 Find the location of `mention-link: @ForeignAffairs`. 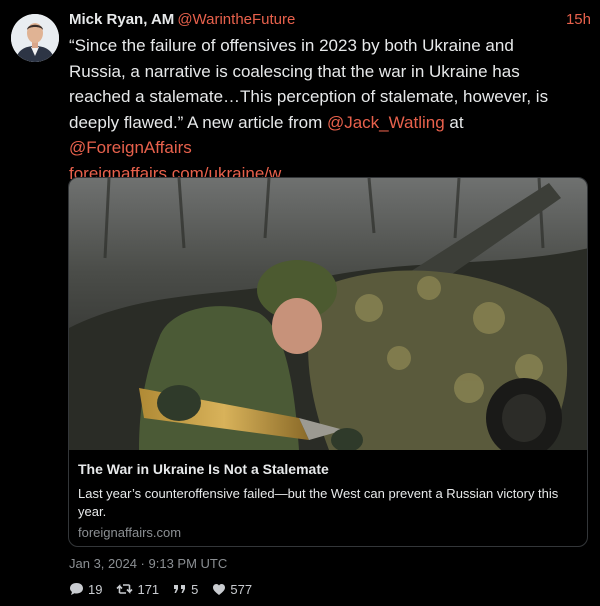

mention-link: @ForeignAffairs is located at coordinates (130, 147).